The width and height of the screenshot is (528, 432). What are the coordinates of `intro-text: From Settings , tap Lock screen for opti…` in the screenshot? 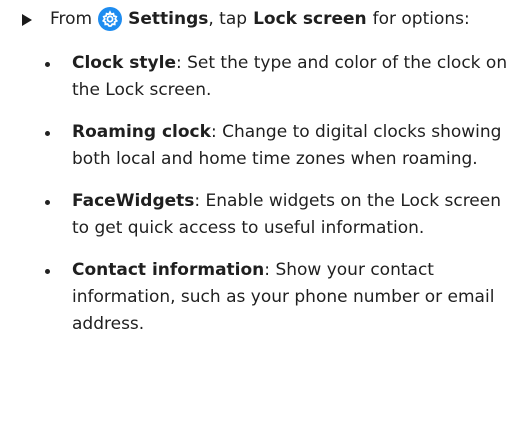 It's located at (260, 19).